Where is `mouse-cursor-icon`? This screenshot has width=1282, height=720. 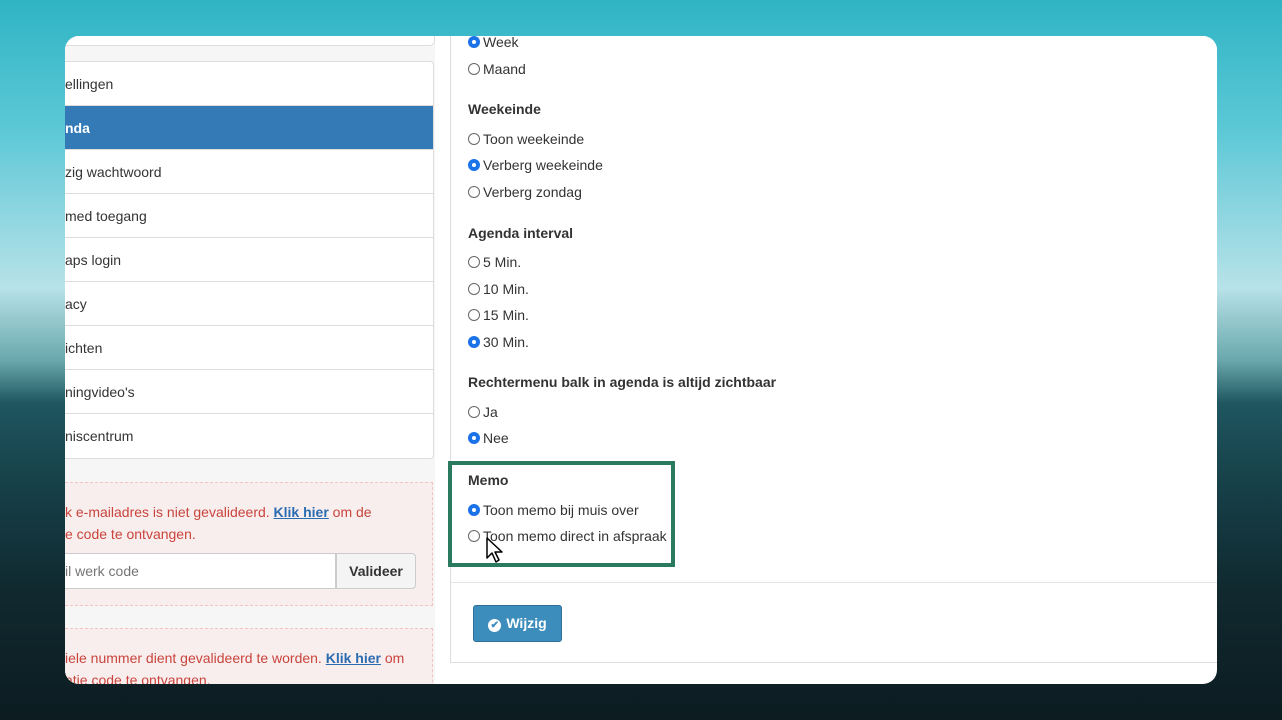
mouse-cursor-icon is located at coordinates (494, 550).